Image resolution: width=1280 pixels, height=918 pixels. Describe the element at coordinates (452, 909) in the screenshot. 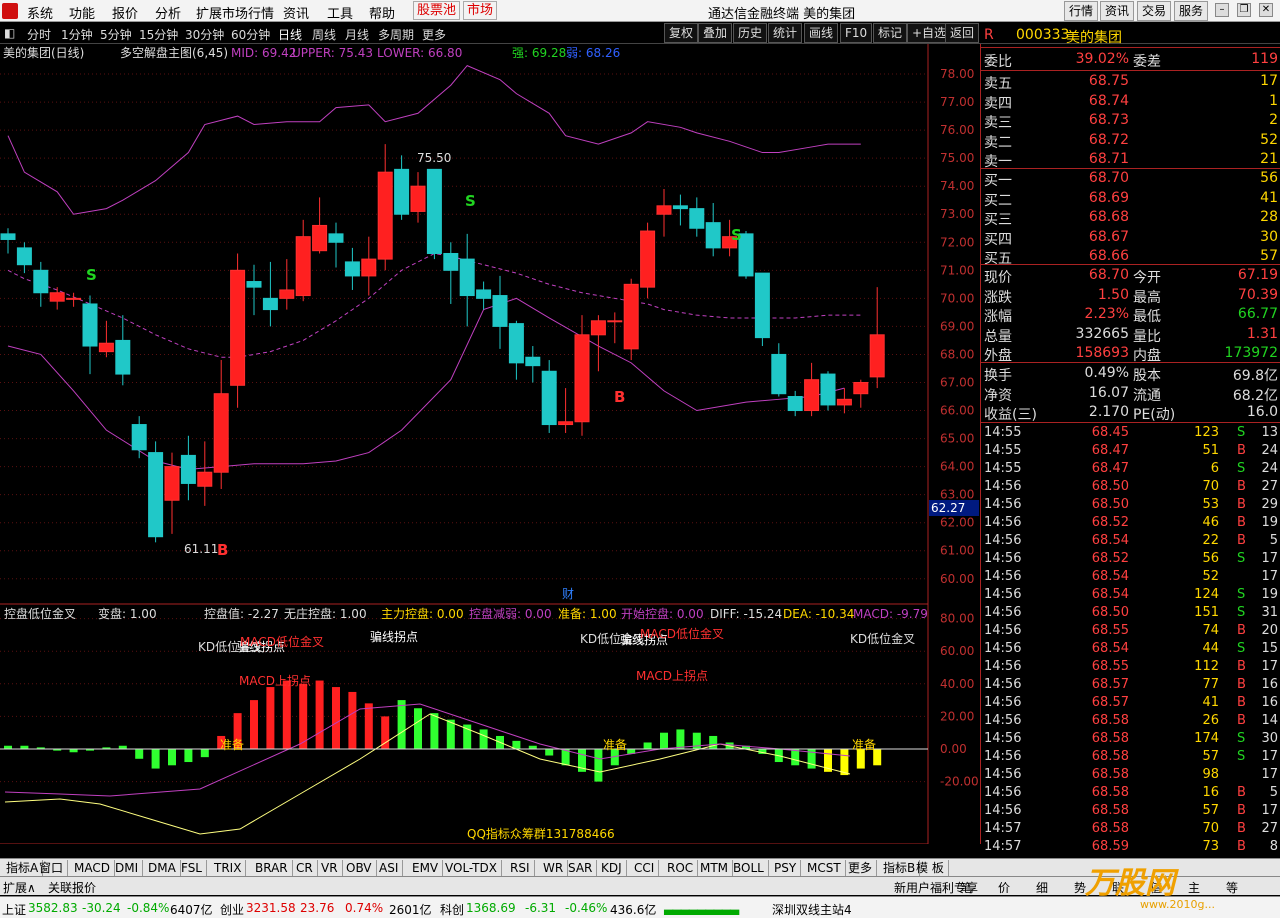

I see `kc-index-label: 科创` at that location.